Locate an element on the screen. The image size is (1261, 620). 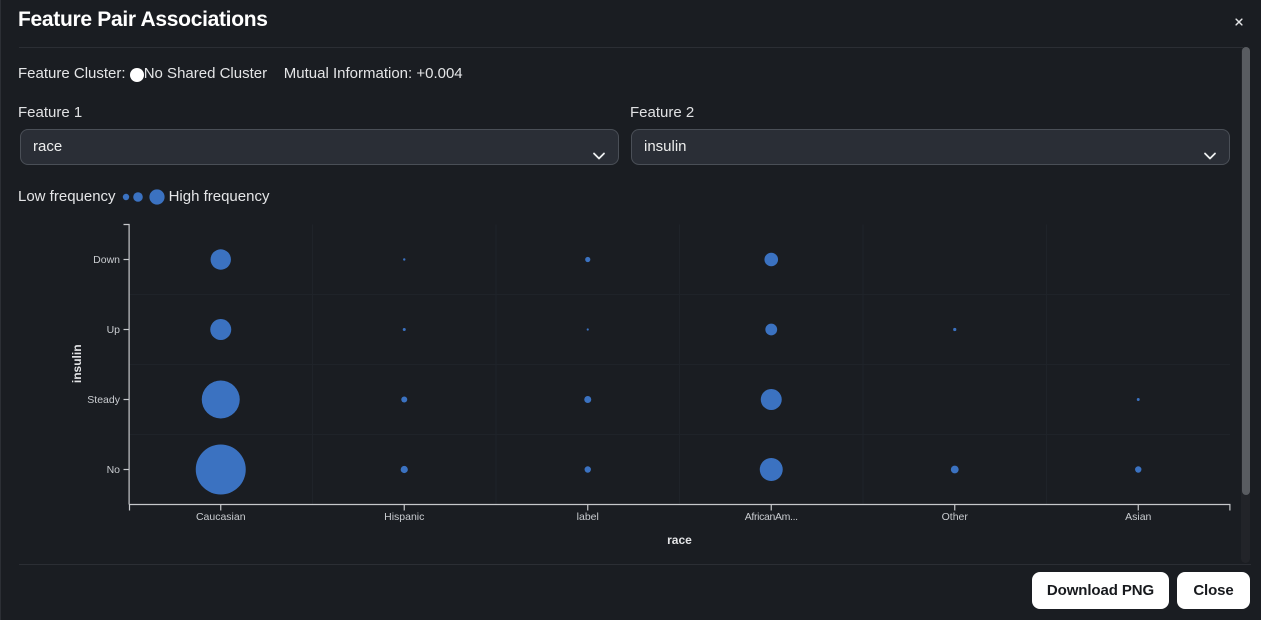
svg-text: Other is located at coordinates (955, 517).